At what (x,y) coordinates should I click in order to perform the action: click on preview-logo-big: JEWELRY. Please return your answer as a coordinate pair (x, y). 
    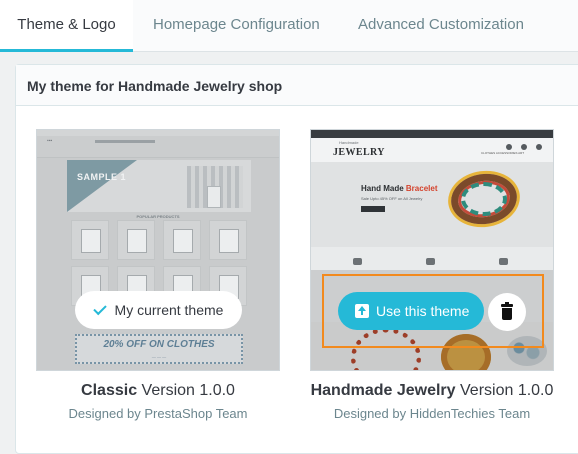
    Looking at the image, I should click on (359, 152).